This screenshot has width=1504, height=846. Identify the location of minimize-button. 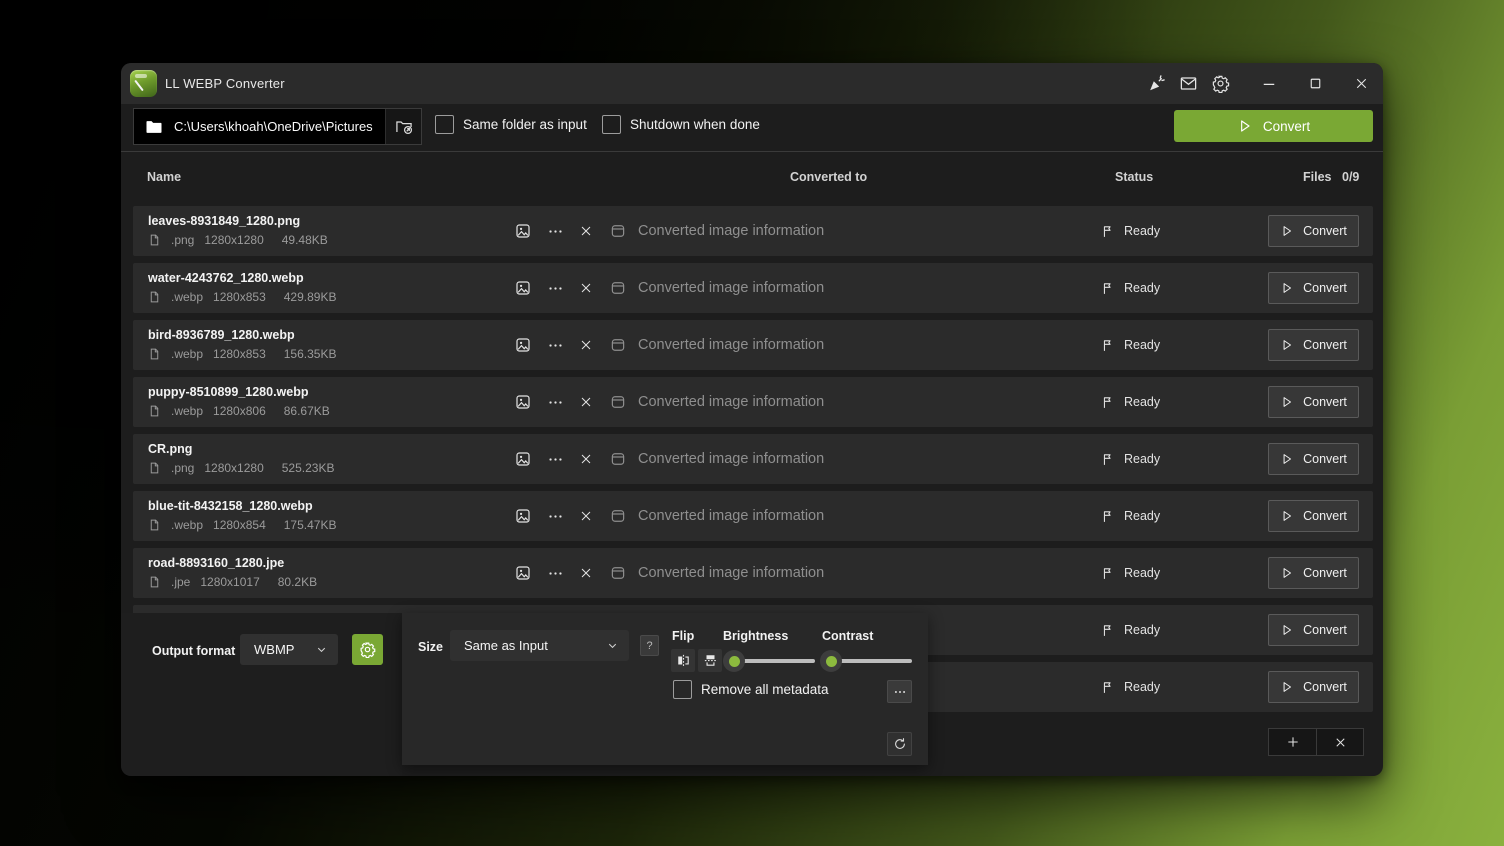
(1269, 83).